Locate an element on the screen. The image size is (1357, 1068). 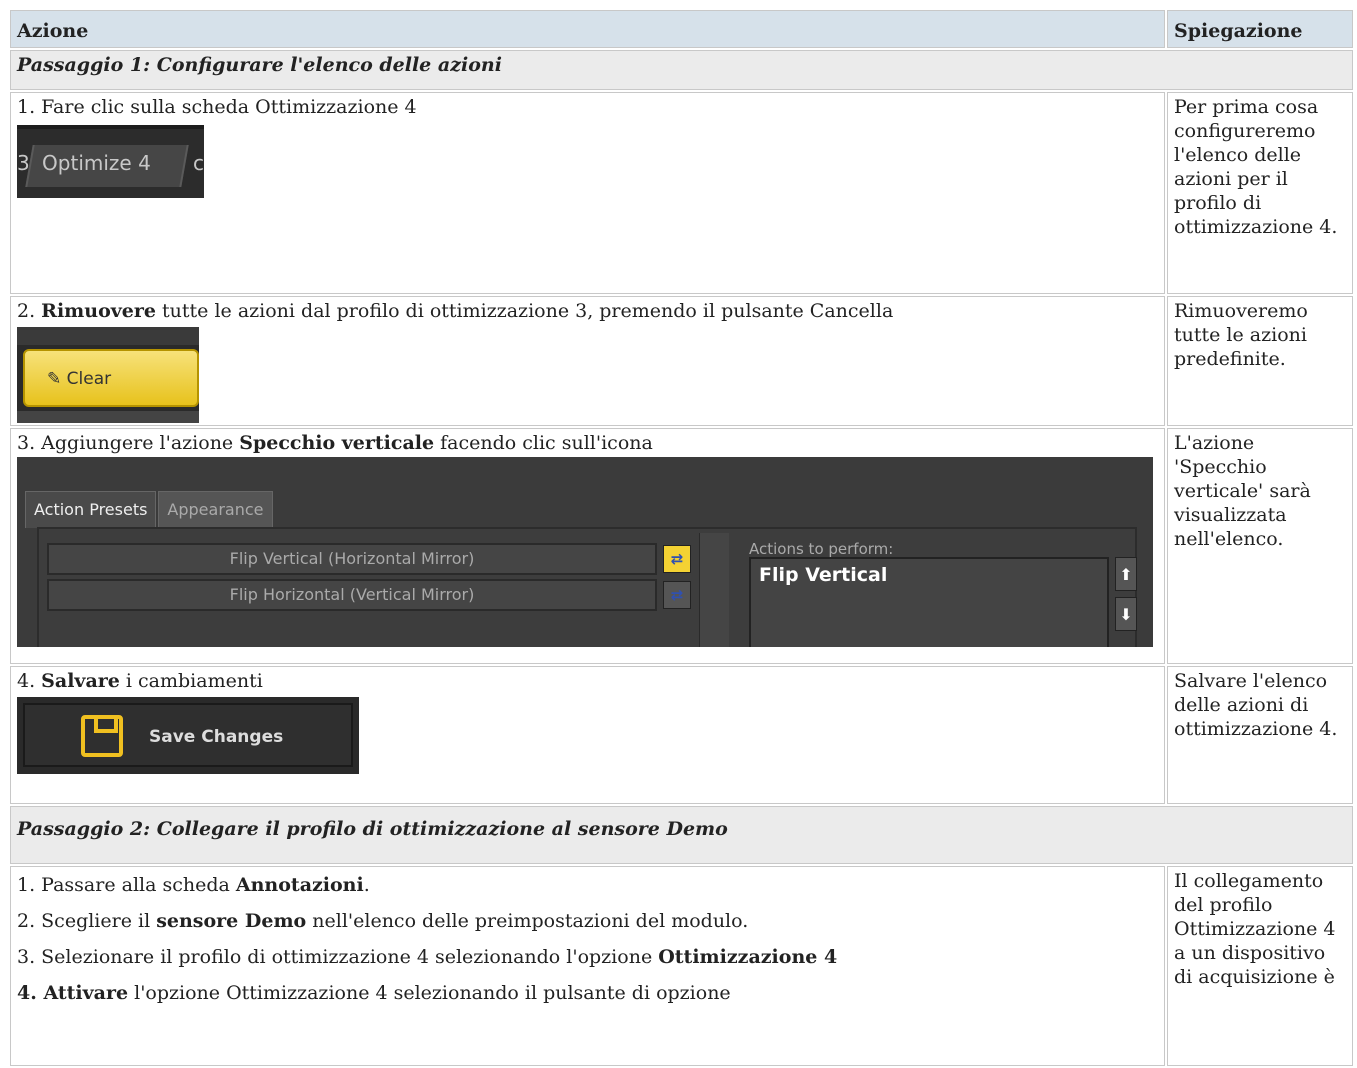
clear-button-image: ✎ Clear is located at coordinates (111, 378).